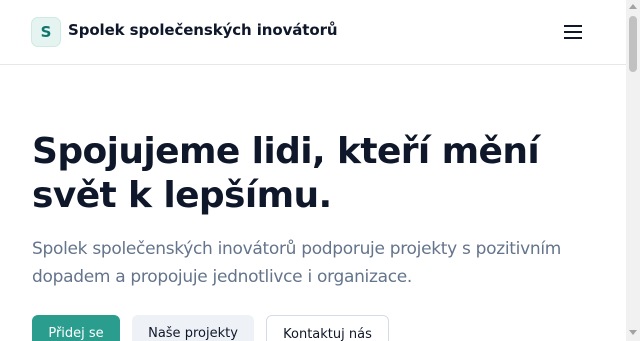 This screenshot has width=640, height=341. I want to click on page-scrollbar, so click(633, 170).